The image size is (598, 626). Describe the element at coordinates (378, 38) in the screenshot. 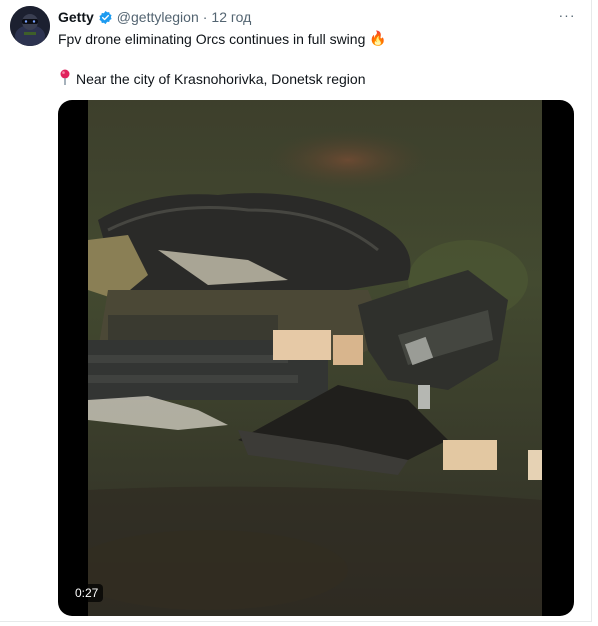

I see `fire-emoji-icon: 🔥` at that location.